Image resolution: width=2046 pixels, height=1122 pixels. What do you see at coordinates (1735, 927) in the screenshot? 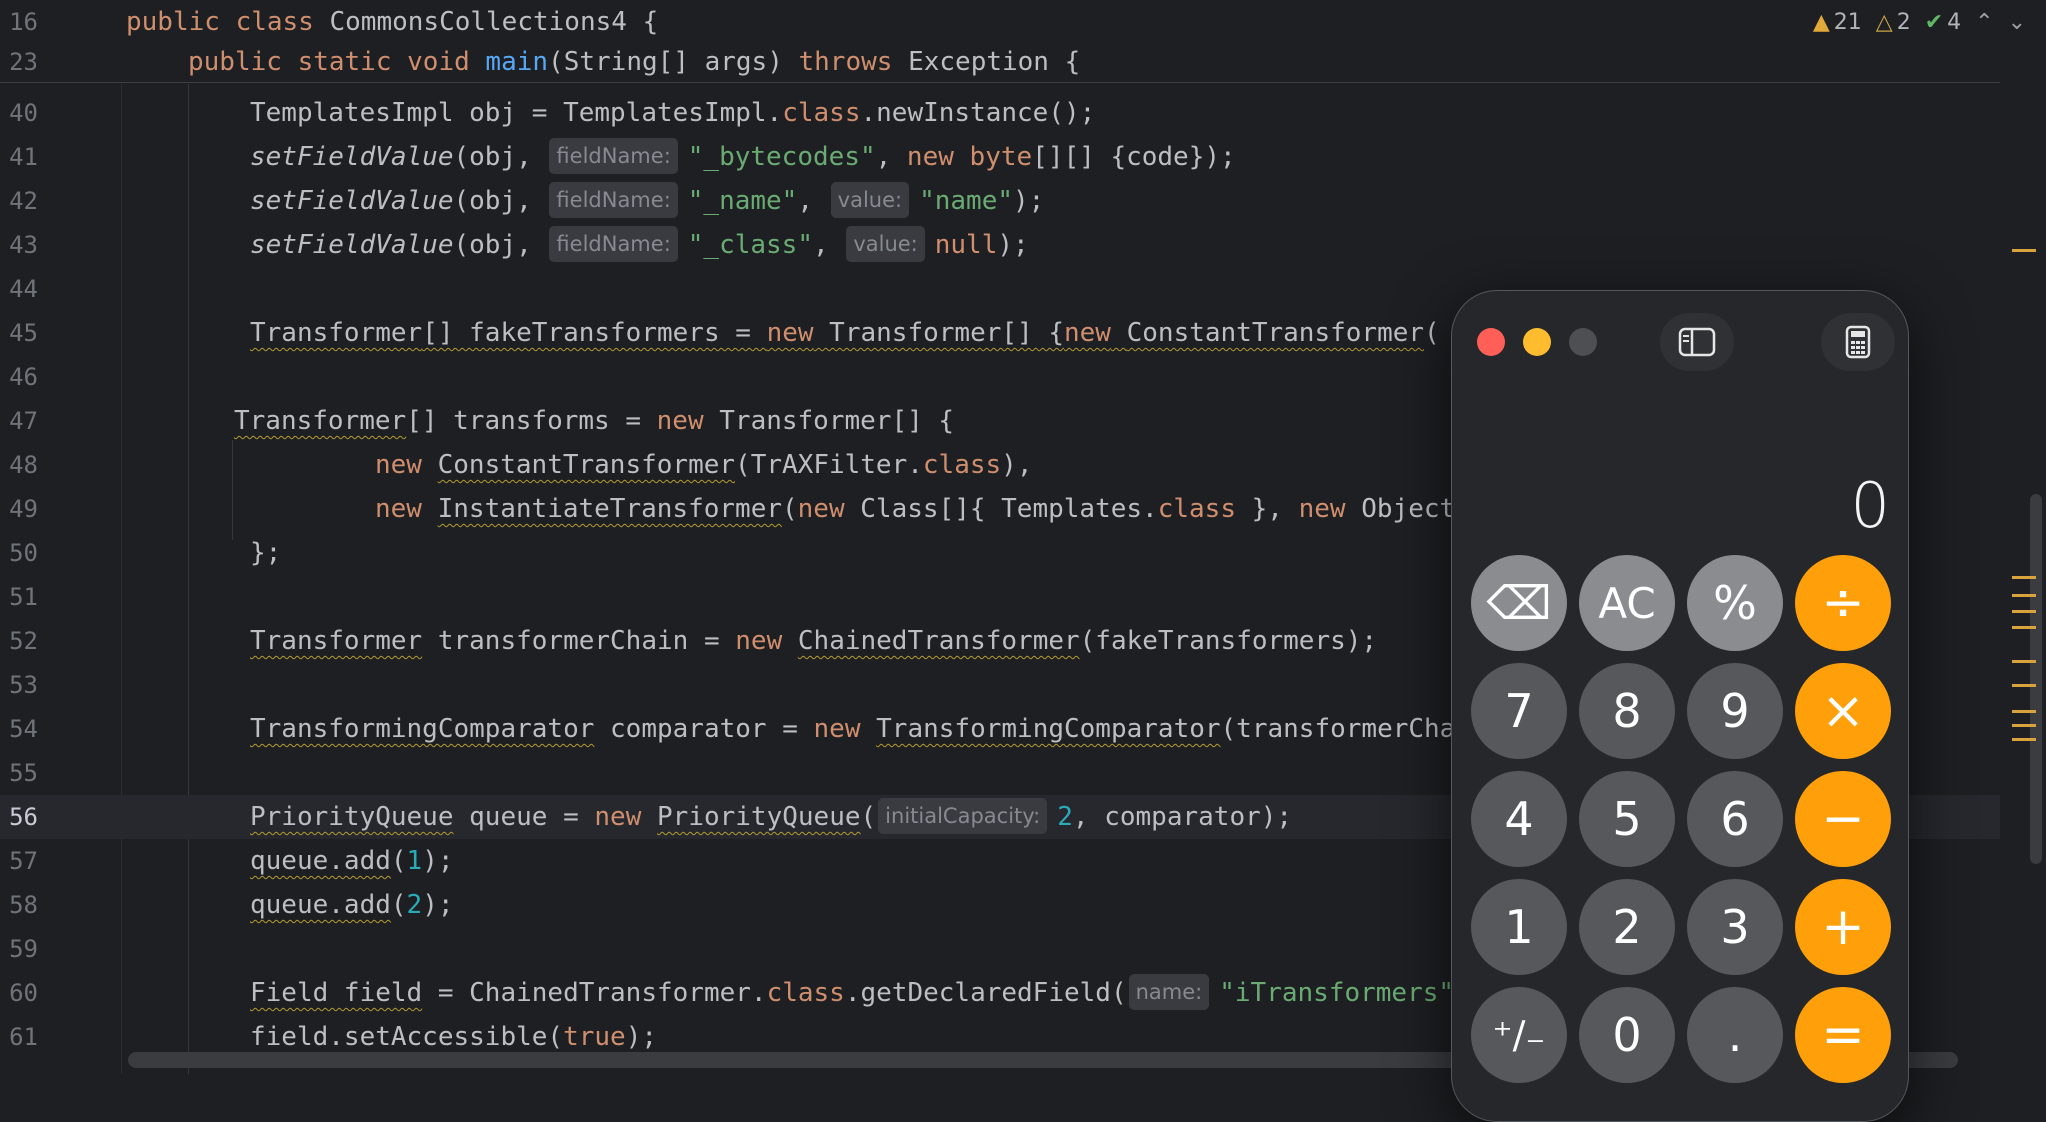
I see `digit-3-button: 3` at bounding box center [1735, 927].